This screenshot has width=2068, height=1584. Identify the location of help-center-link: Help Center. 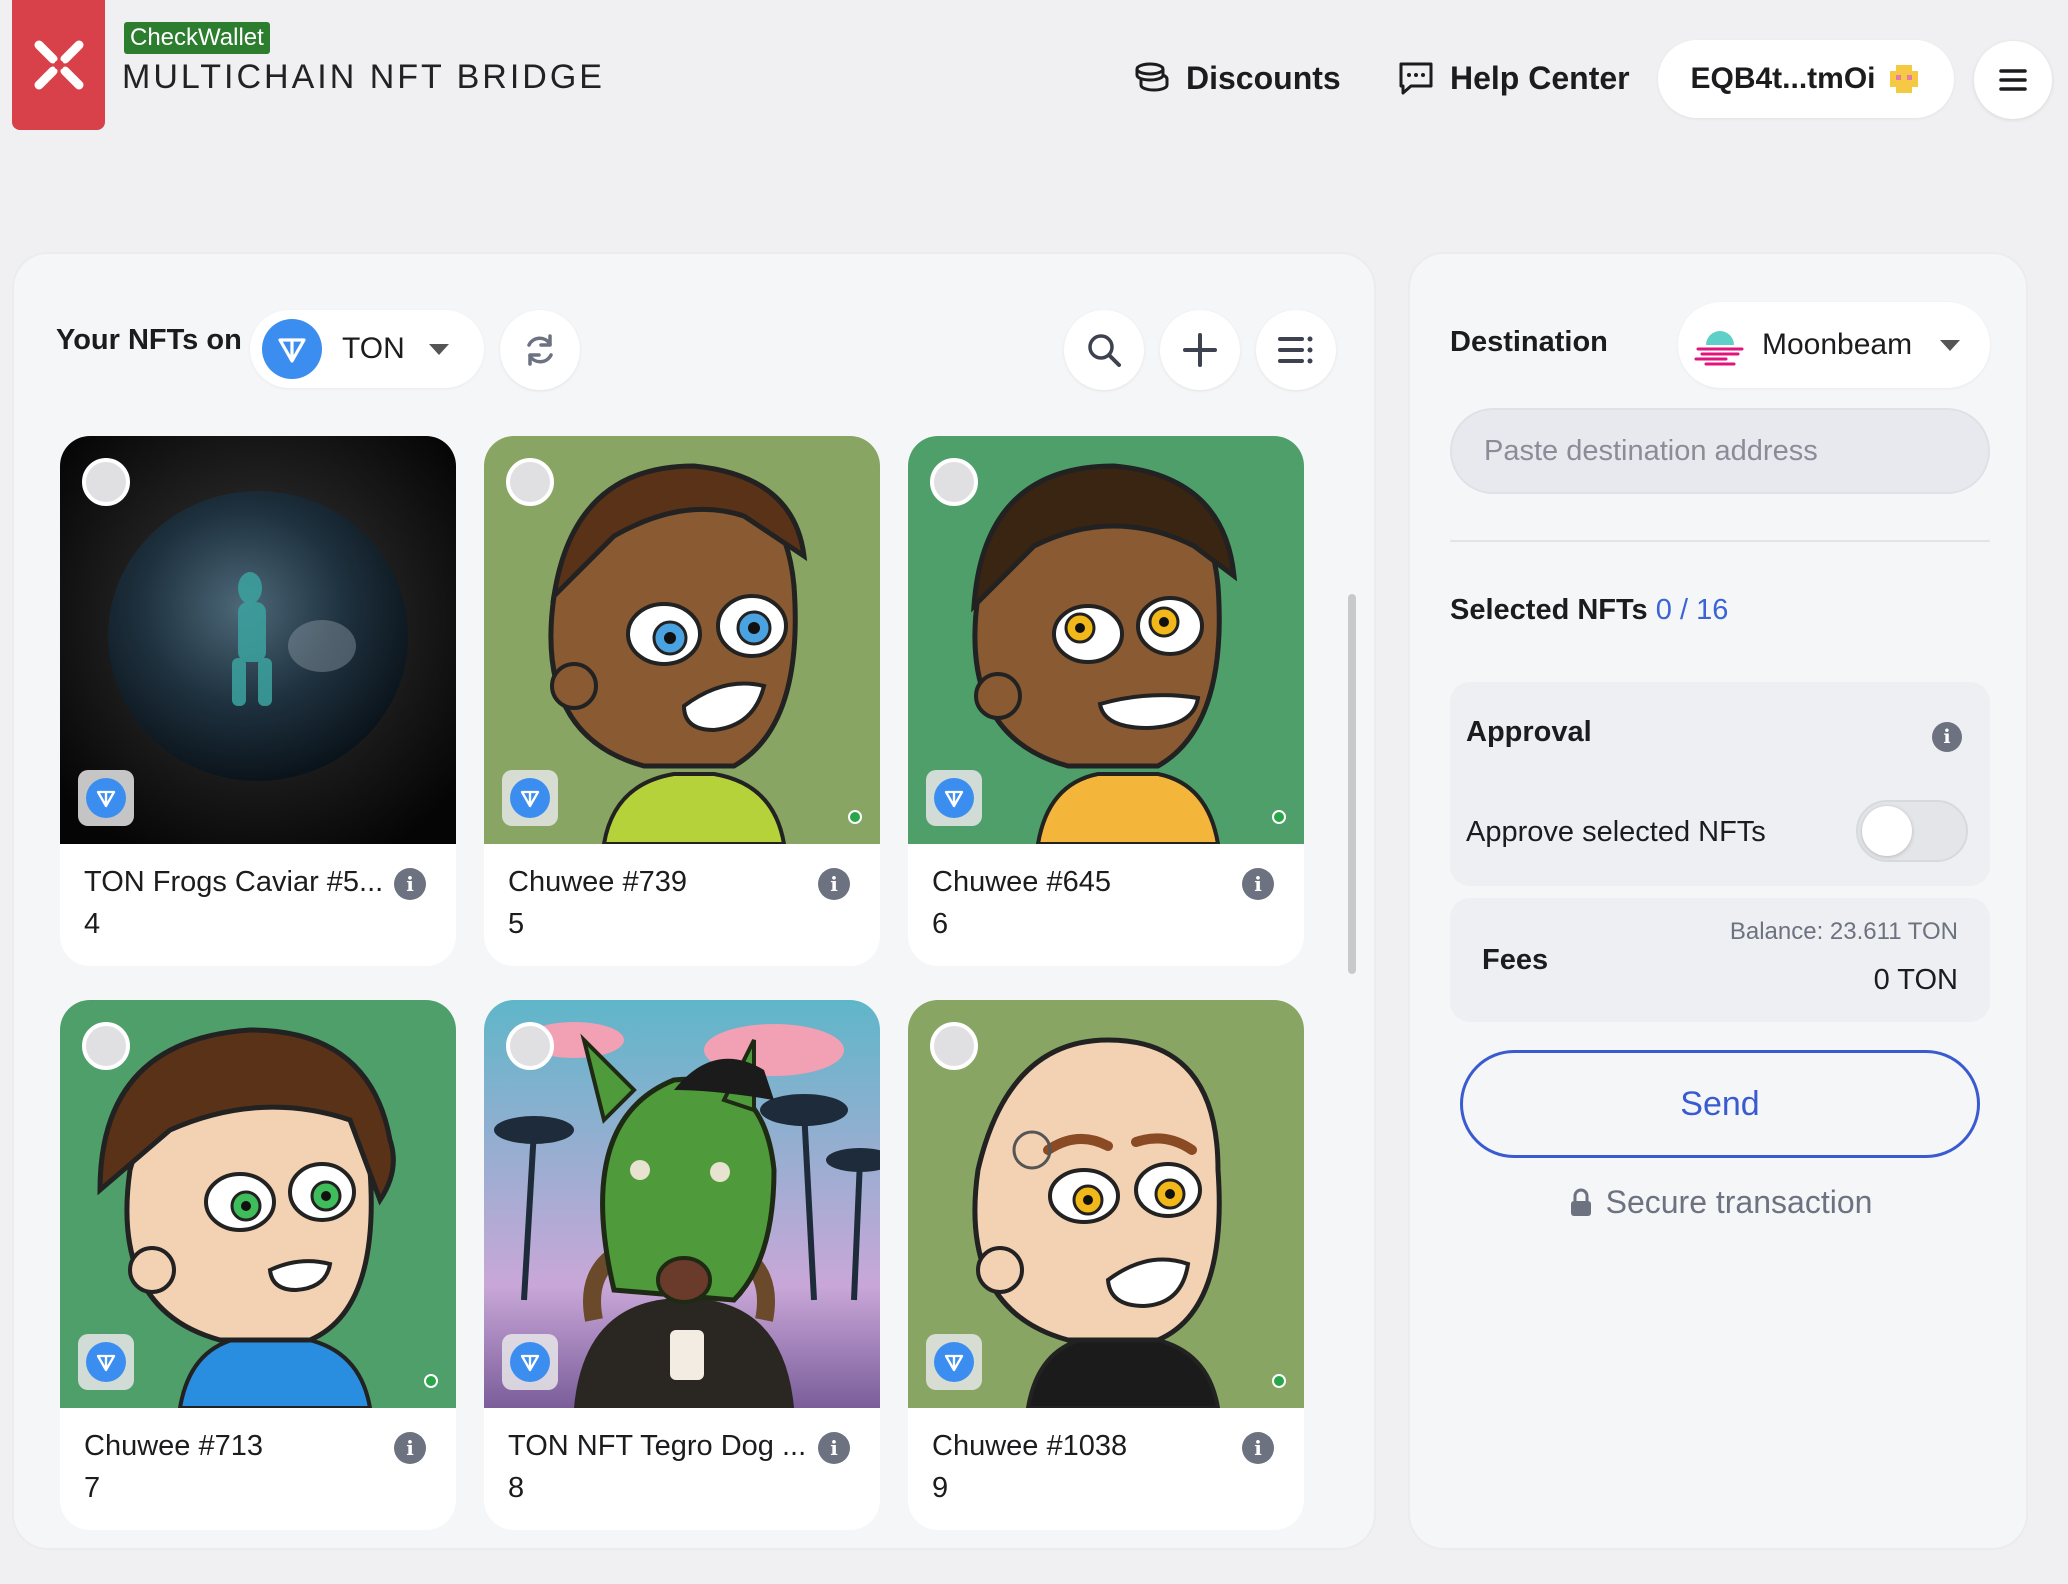
(1513, 78).